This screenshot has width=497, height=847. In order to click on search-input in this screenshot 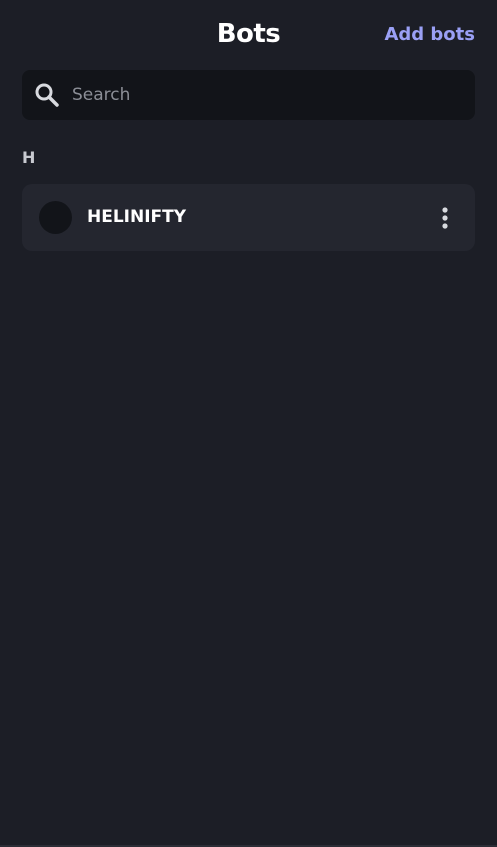, I will do `click(267, 95)`.